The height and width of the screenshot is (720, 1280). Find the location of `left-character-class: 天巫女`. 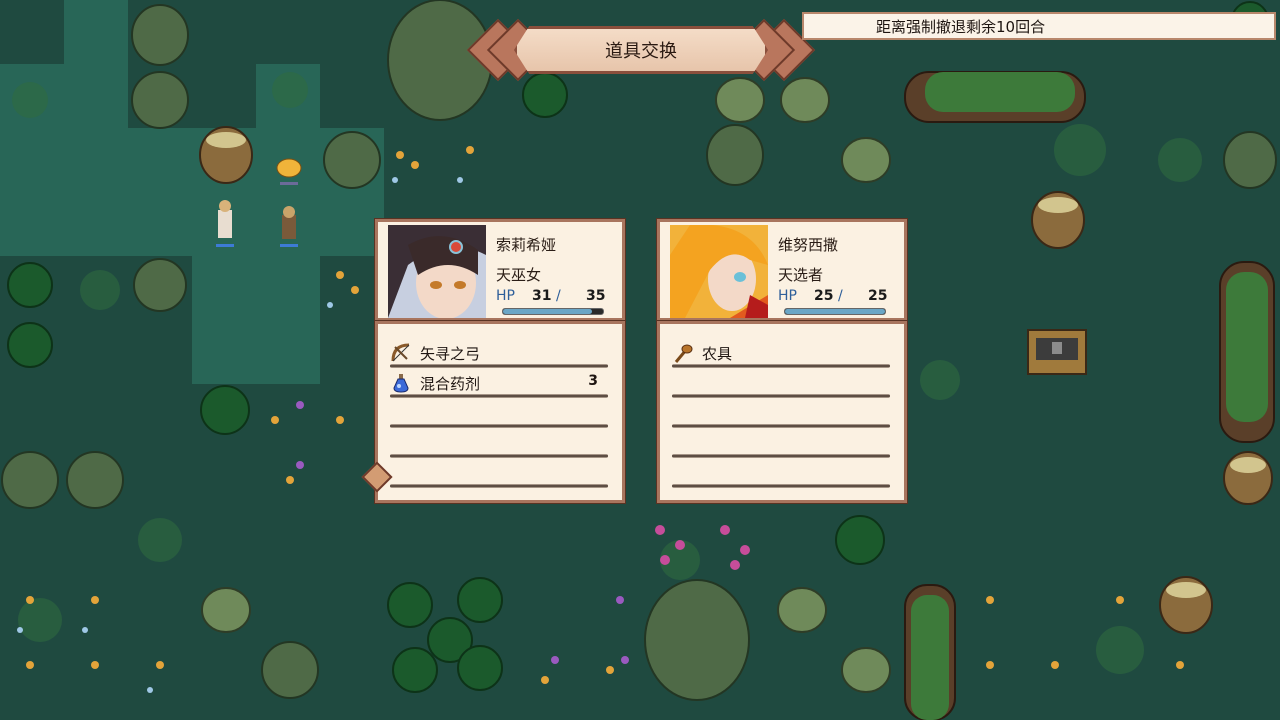

left-character-class: 天巫女 is located at coordinates (519, 275).